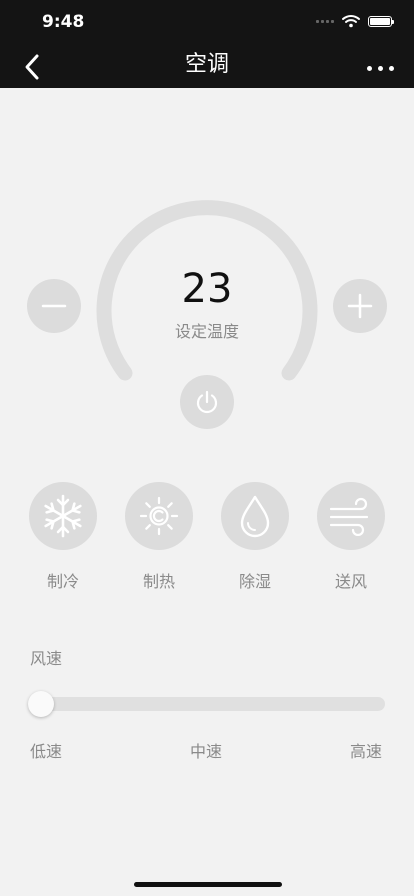 The image size is (414, 896). I want to click on mode-cool-circle, so click(63, 516).